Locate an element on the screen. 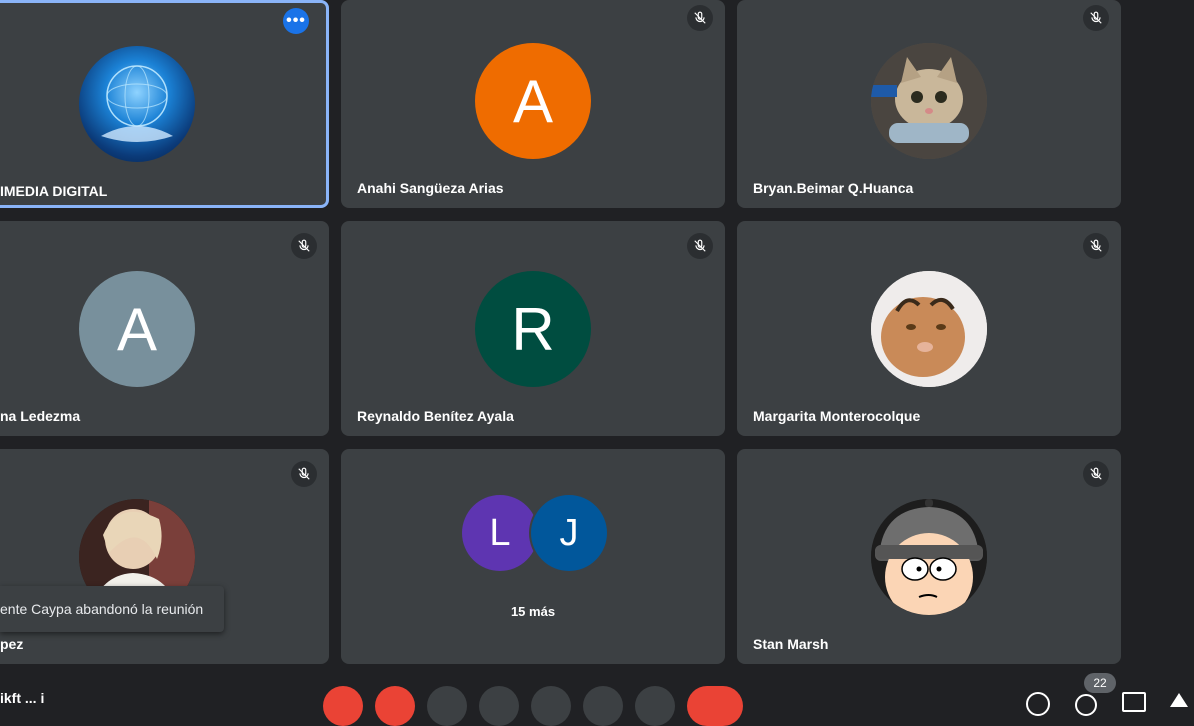 The width and height of the screenshot is (1194, 726). raise-hand-button is located at coordinates (603, 706).